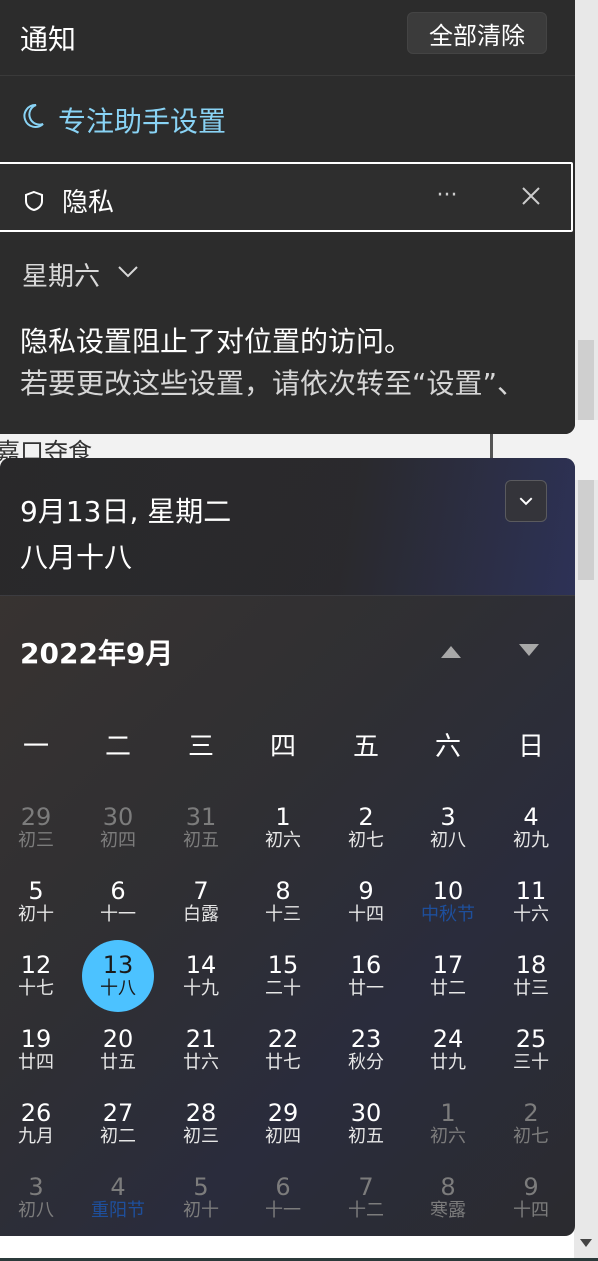  I want to click on calendar-day: 17 廿二, so click(448, 976).